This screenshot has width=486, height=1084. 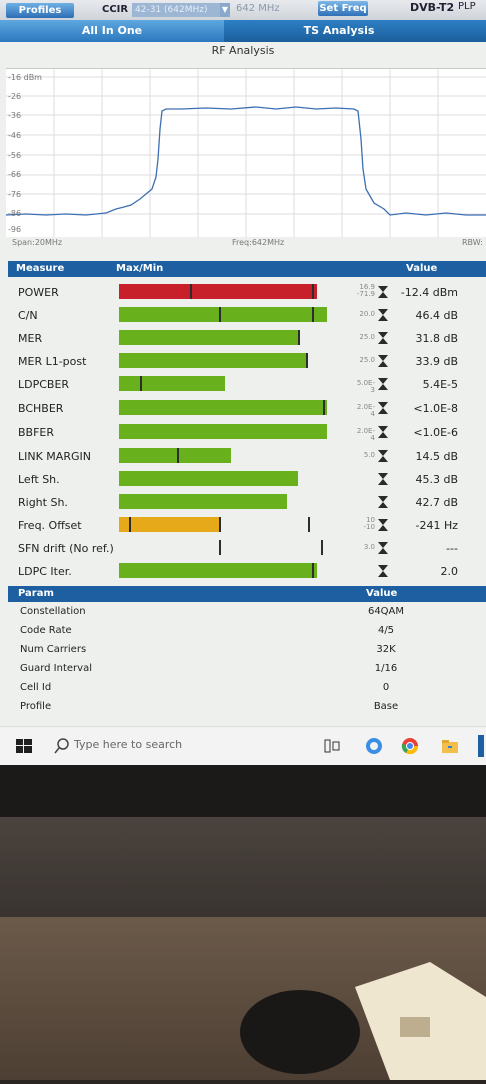 I want to click on measure-row: Right Sh. 42.7 dB, so click(x=247, y=503).